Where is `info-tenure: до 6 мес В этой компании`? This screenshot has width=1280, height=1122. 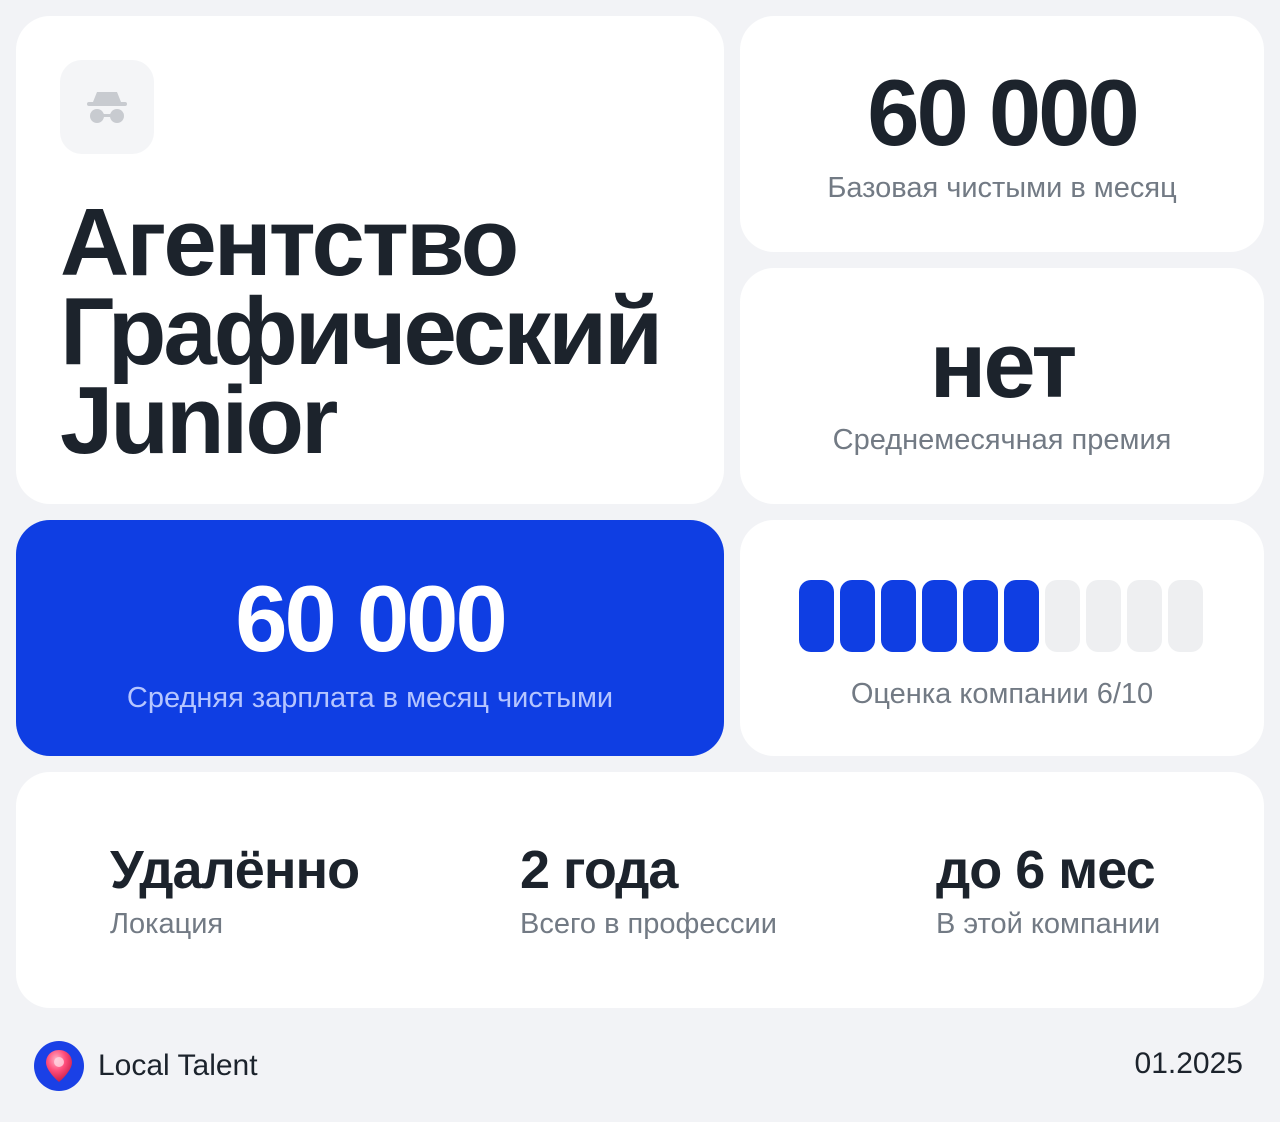
info-tenure: до 6 мес В этой компании is located at coordinates (1048, 890).